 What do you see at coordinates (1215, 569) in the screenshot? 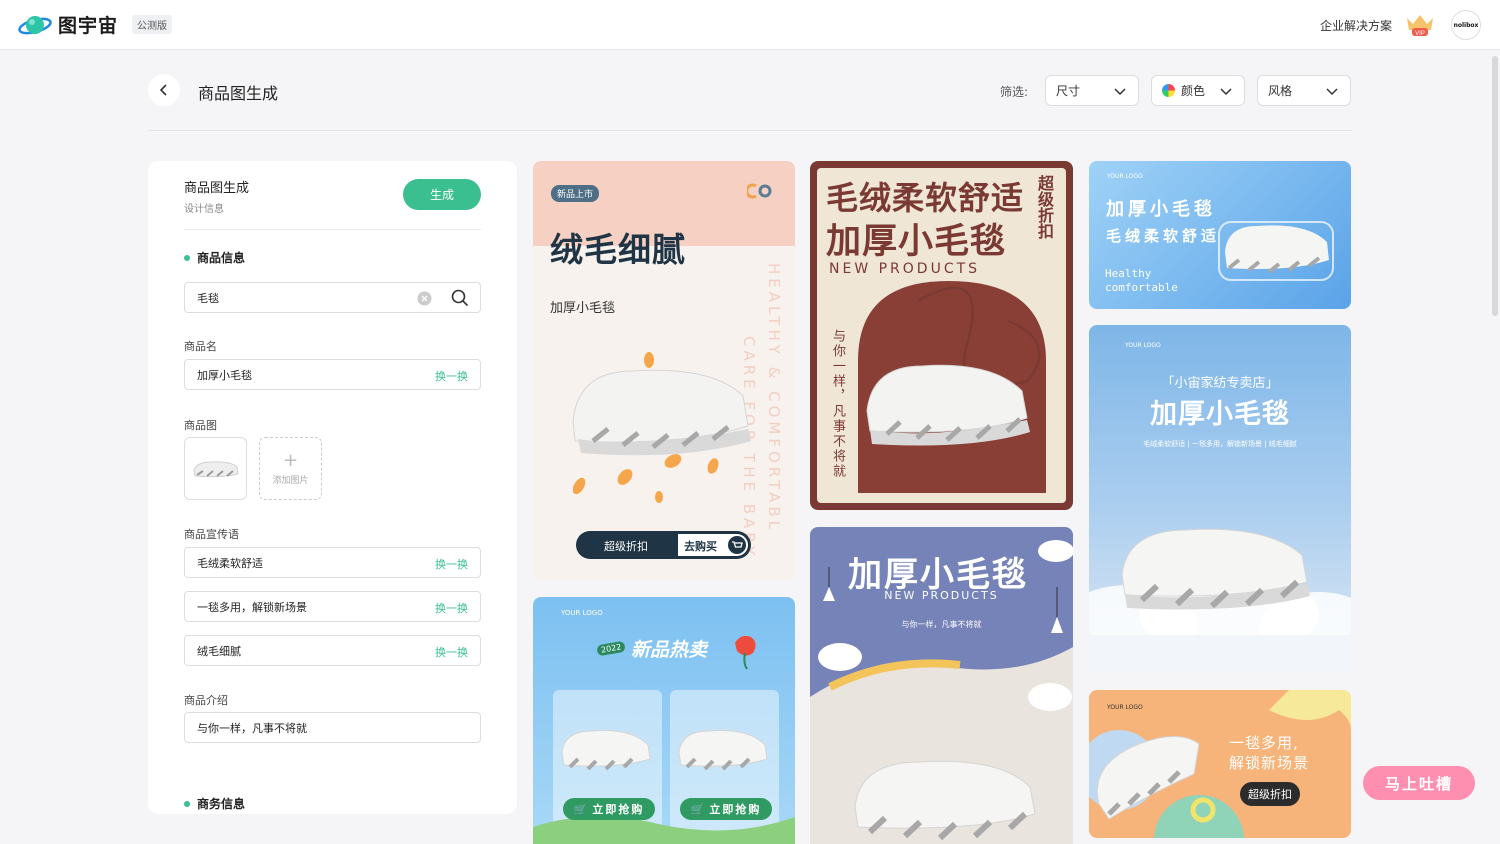
I see `card-4-blanket-image` at bounding box center [1215, 569].